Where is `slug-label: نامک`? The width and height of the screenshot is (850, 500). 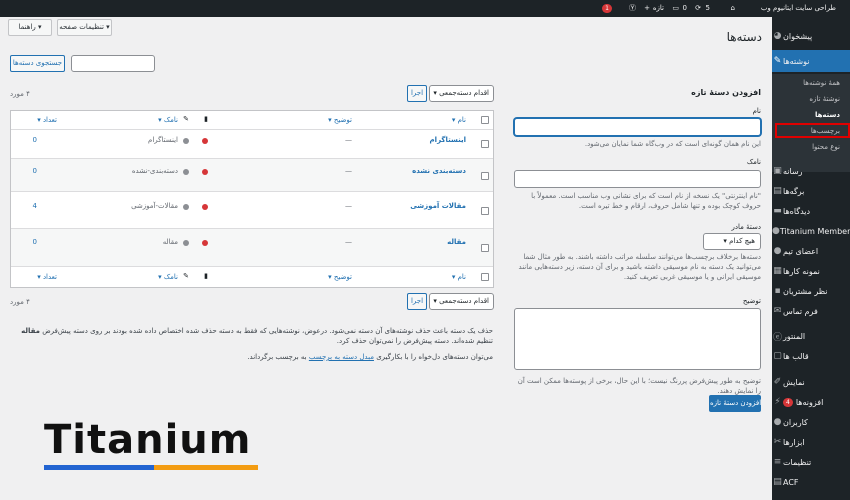
slug-label: نامک is located at coordinates (753, 162).